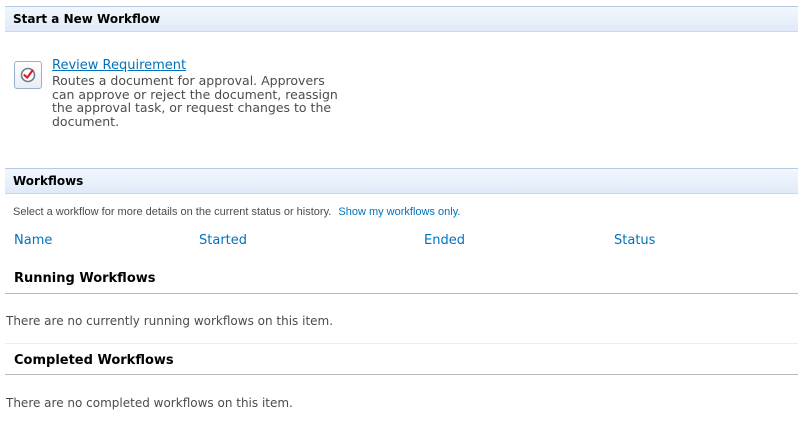  Describe the element at coordinates (222, 66) in the screenshot. I see `review-requirement-link: Review Requirement` at that location.